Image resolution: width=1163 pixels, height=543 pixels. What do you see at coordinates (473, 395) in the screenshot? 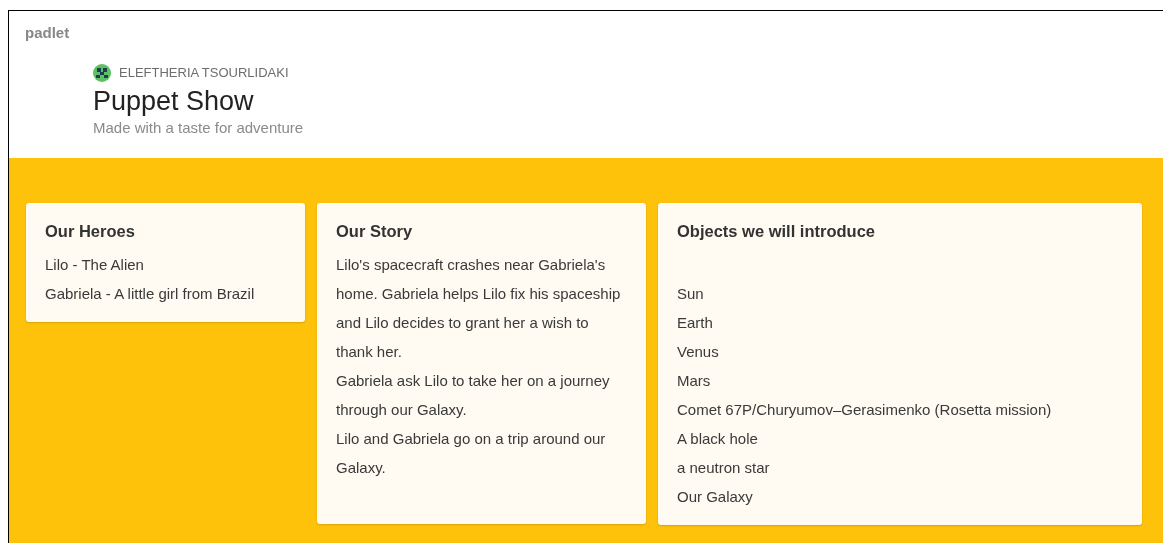
I see `post-text: Gabriela ask Lilo to take her on a journey through our Galaxy.` at bounding box center [473, 395].